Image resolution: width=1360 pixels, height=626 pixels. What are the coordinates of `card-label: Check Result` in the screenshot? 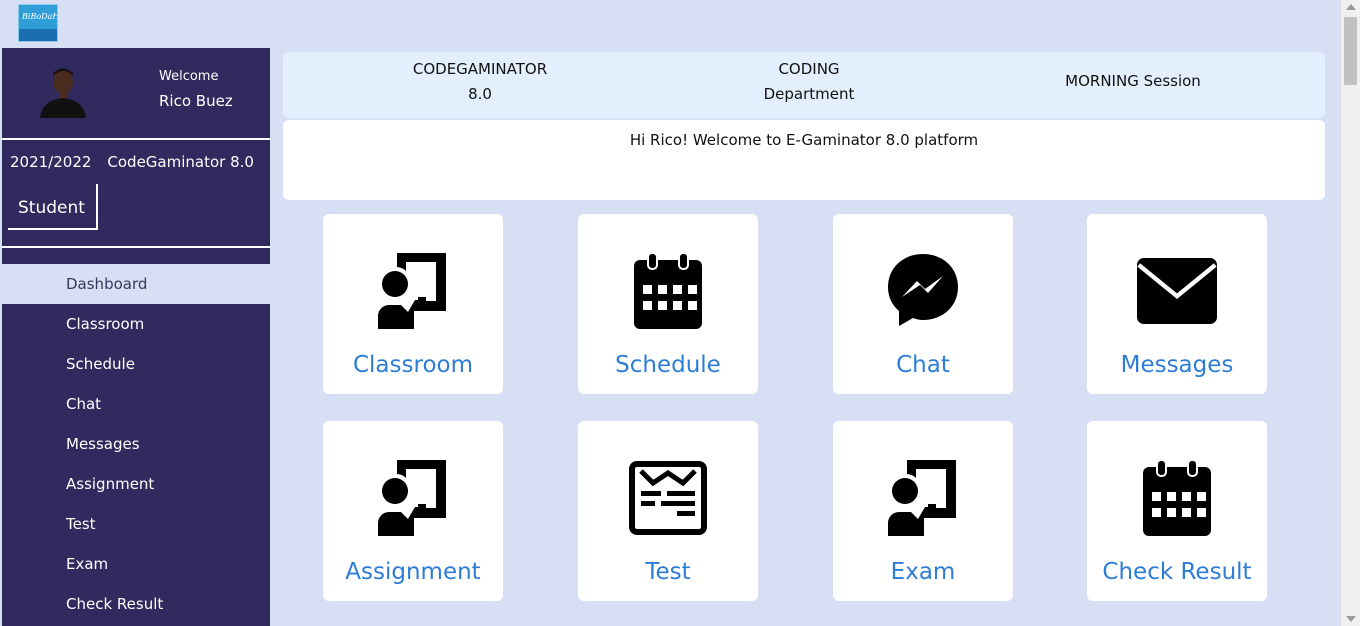 It's located at (1177, 572).